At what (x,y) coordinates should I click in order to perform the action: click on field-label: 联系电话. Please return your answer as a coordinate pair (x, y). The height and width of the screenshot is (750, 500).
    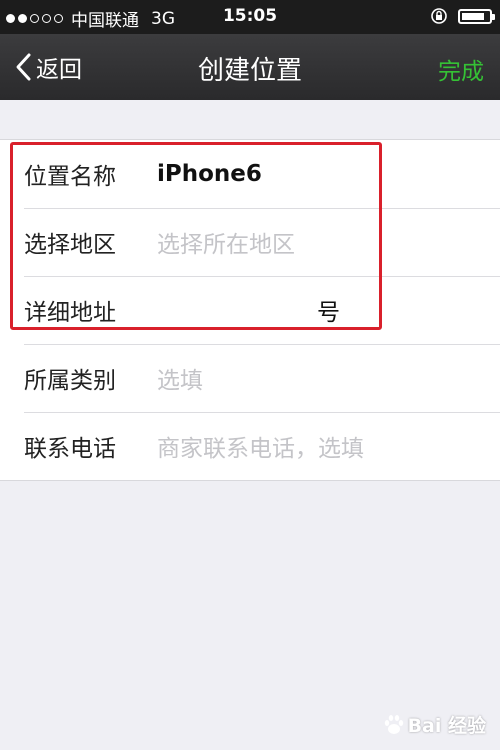
    Looking at the image, I should click on (70, 449).